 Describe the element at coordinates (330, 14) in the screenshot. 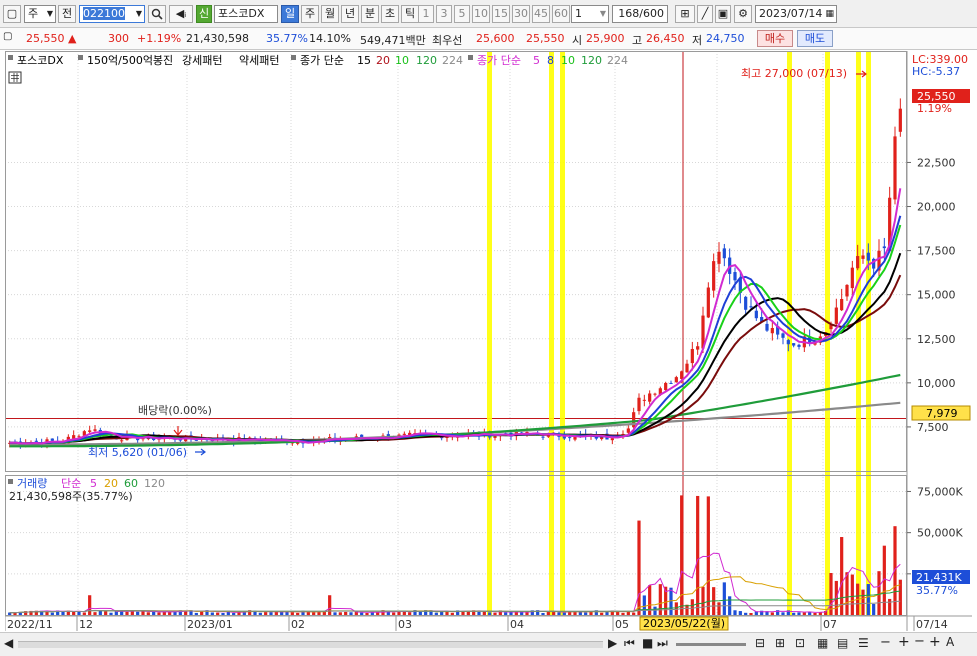

I see `tab-period-2: 월` at that location.